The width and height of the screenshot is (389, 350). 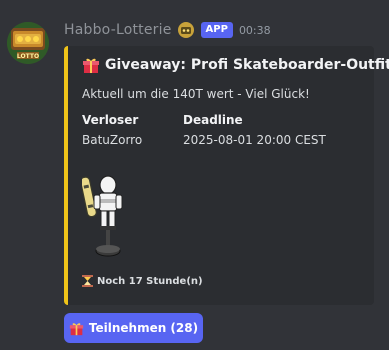 I want to click on hourglass-icon, so click(x=87, y=281).